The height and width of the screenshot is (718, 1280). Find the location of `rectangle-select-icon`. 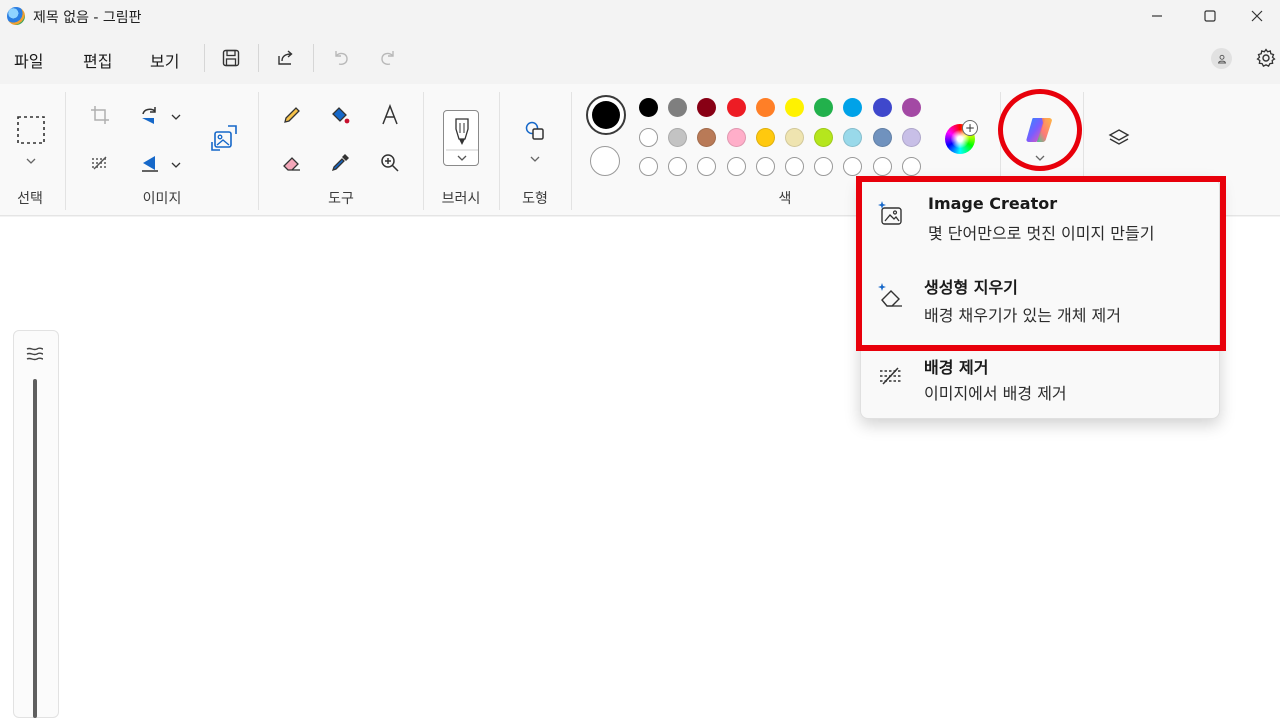

rectangle-select-icon is located at coordinates (31, 130).